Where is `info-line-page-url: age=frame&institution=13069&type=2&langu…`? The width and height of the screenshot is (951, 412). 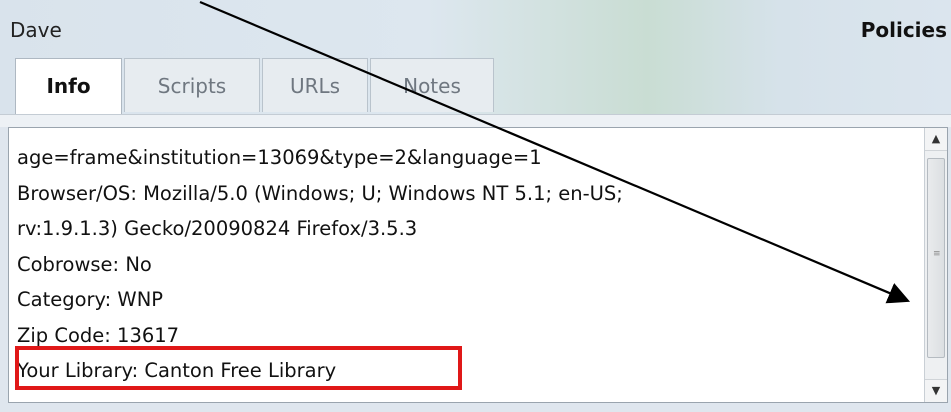
info-line-page-url: age=frame&institution=13069&type=2&langu… is located at coordinates (279, 157).